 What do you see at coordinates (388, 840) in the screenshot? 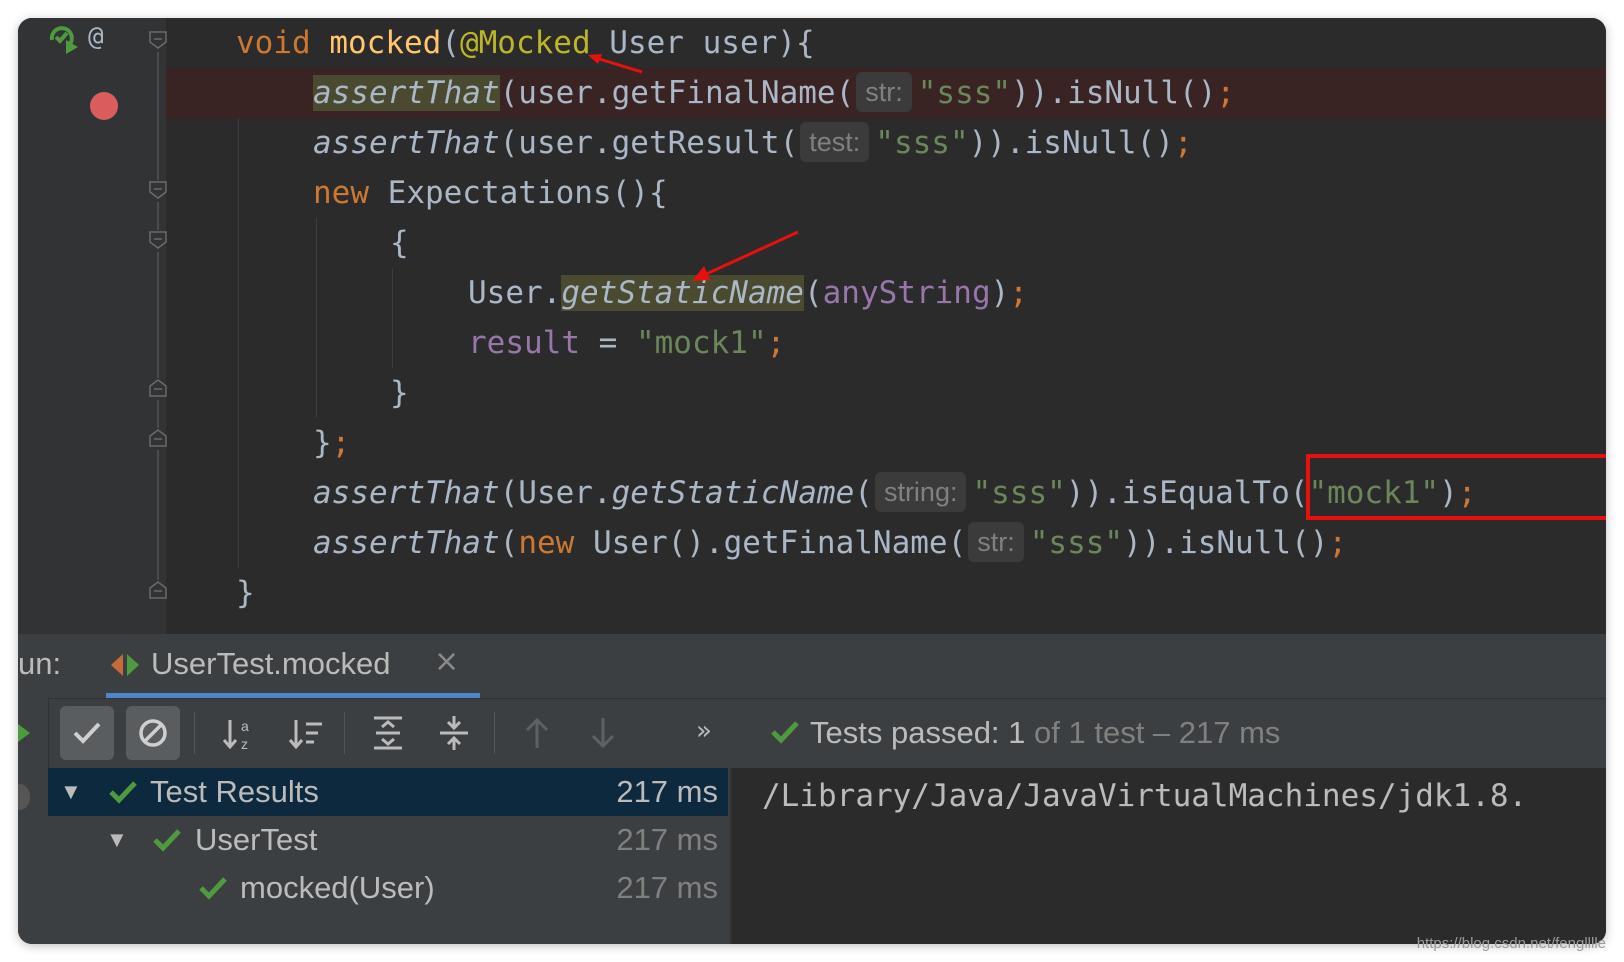
I see `tree-item-usertest: ▼ UserTest 217 ms` at bounding box center [388, 840].